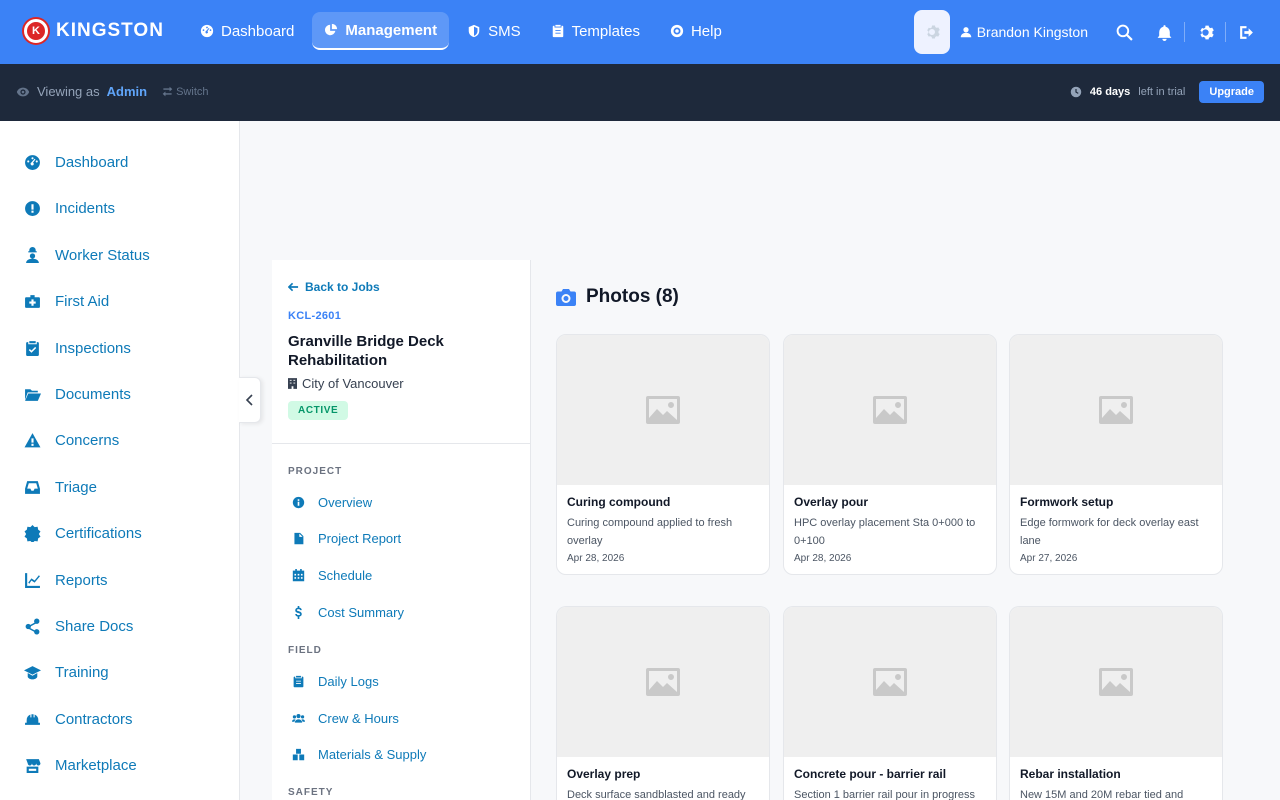 This screenshot has height=800, width=1280. What do you see at coordinates (1205, 32) in the screenshot?
I see `settings-button` at bounding box center [1205, 32].